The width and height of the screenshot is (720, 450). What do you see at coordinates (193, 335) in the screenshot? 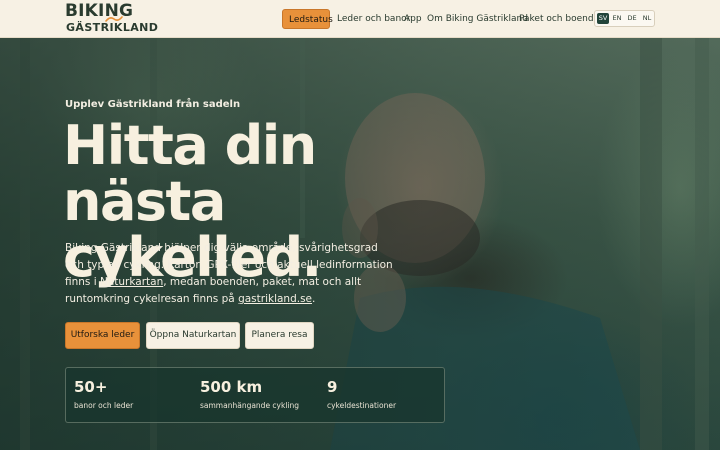
I see `open-naturkartan-button: Öppna Naturkartan` at bounding box center [193, 335].